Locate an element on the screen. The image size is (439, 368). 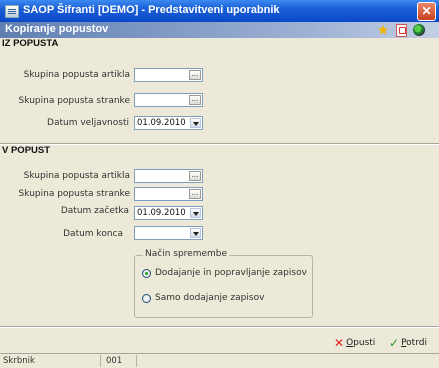
to-start-date-picker: 01.09.2010 is located at coordinates (168, 213).